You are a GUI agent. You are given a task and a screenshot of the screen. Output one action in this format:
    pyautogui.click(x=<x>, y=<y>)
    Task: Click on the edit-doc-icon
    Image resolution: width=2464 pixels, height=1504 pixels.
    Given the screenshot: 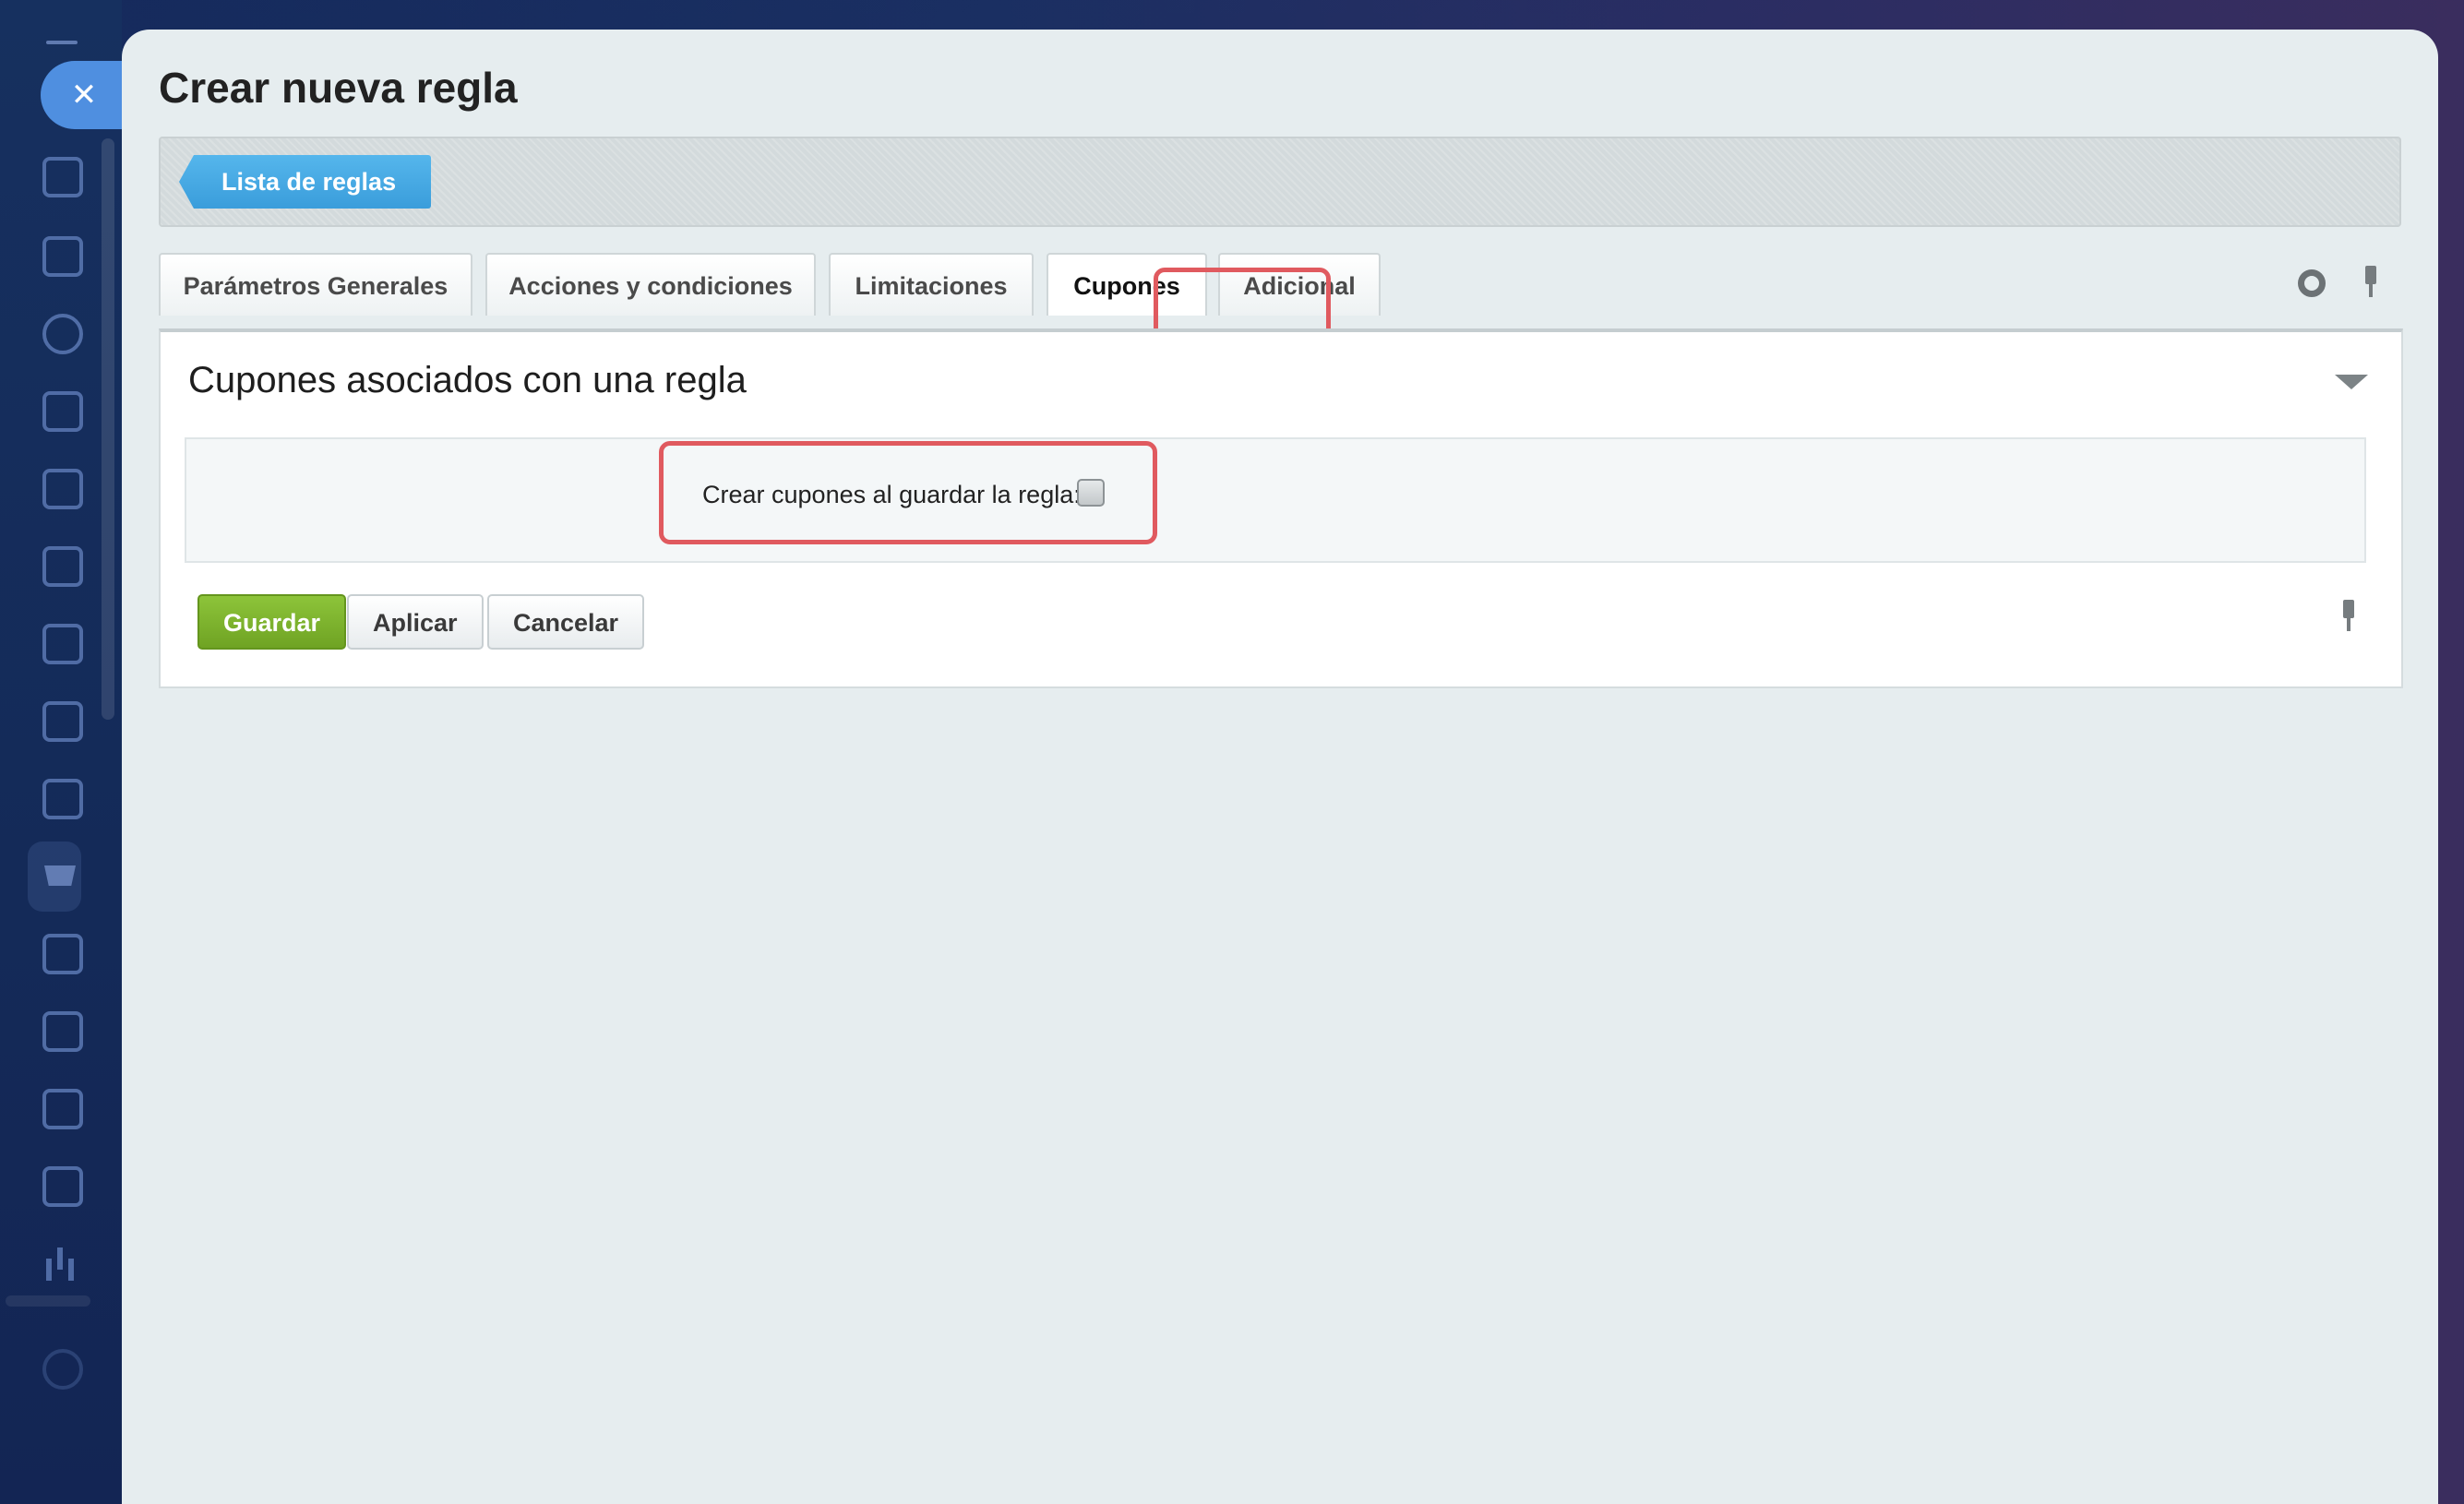 What is the action you would take?
    pyautogui.click(x=62, y=489)
    